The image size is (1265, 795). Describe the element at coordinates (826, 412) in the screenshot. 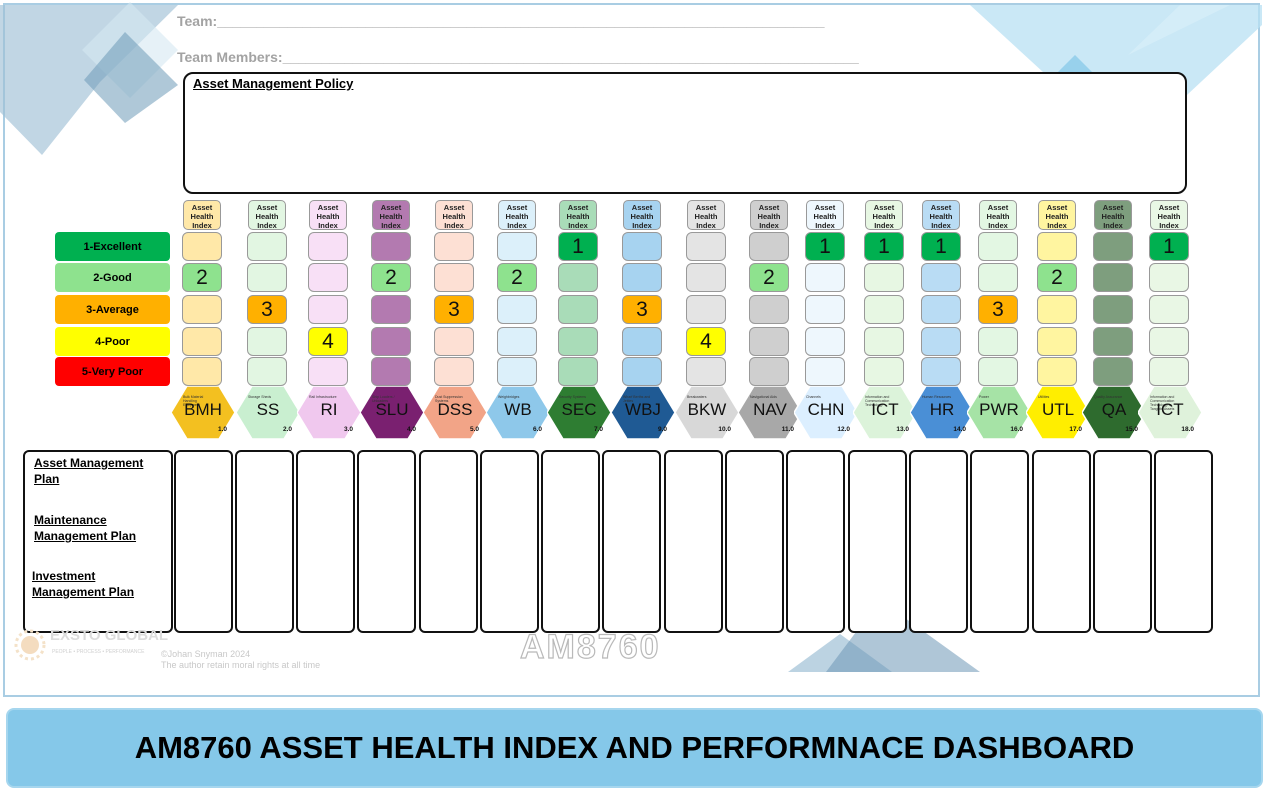

I see `asset-category-hexagon: Channels CHN 12.0` at that location.